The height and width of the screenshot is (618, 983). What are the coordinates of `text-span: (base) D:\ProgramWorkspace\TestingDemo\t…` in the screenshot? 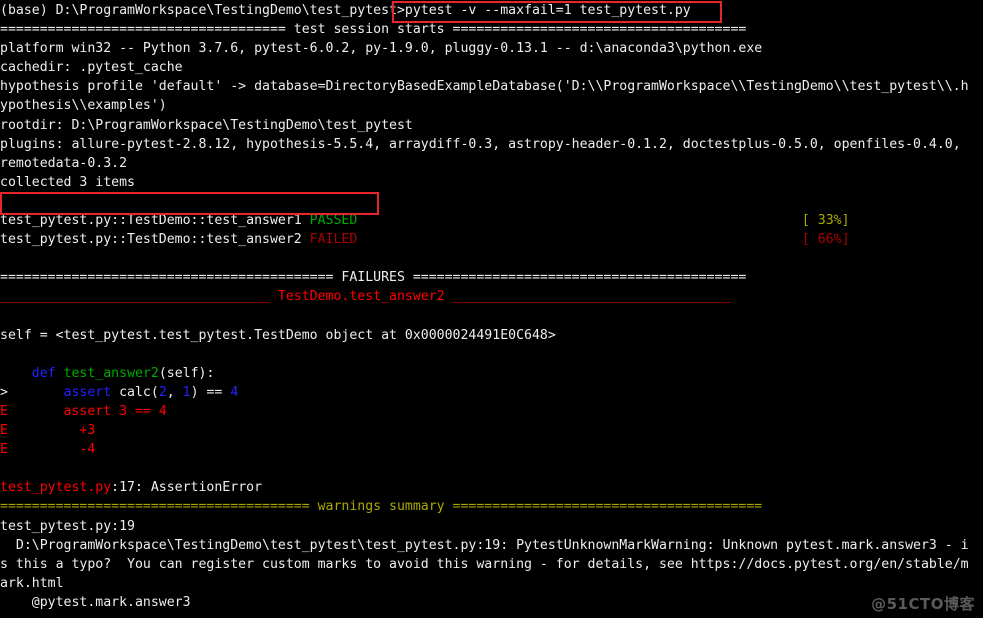 It's located at (345, 10).